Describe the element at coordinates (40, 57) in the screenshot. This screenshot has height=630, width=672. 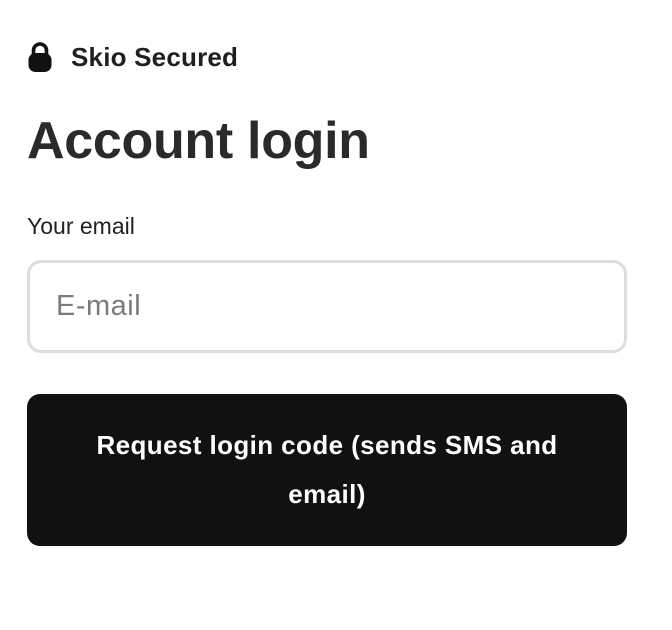
I see `lock-icon` at that location.